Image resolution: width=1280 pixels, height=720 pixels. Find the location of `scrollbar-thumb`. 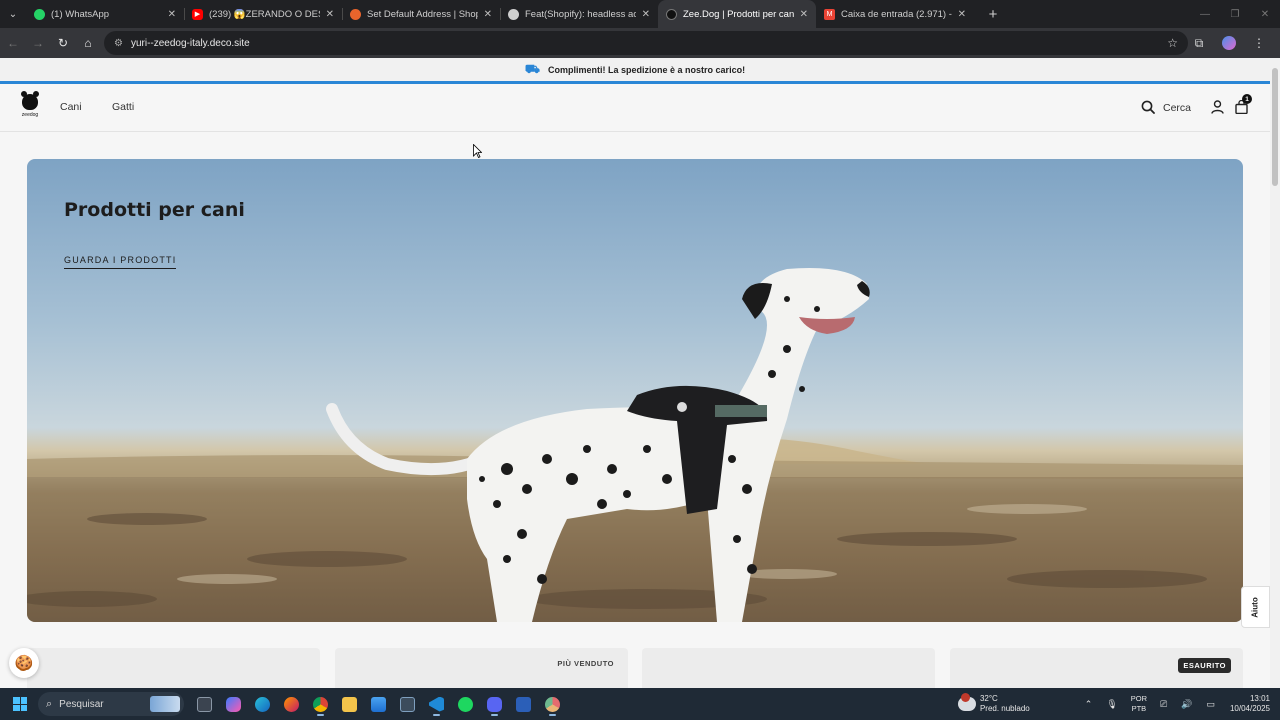

scrollbar-thumb is located at coordinates (1275, 127).